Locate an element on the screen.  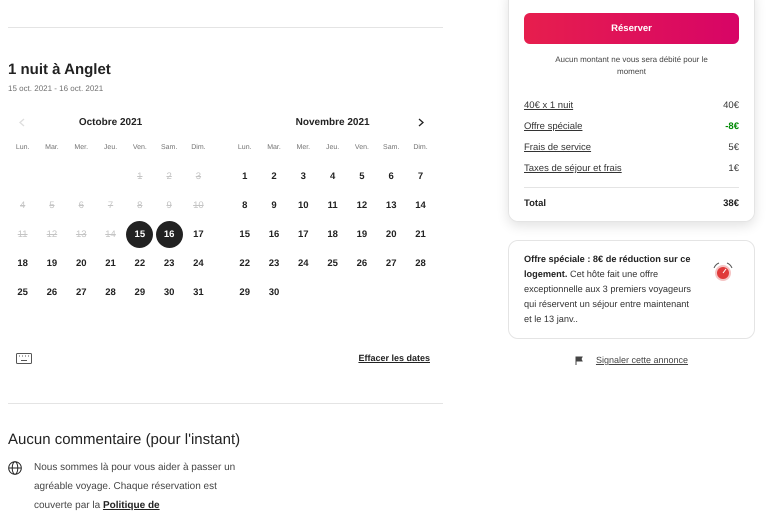
month-title: Octobre 2021 is located at coordinates (110, 122).